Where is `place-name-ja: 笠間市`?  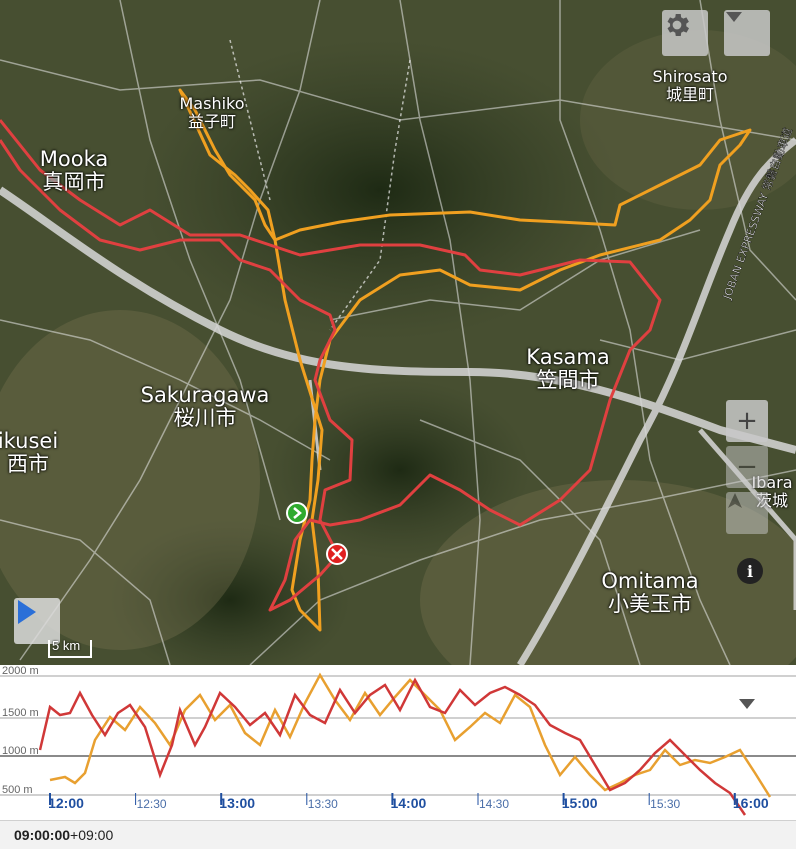 place-name-ja: 笠間市 is located at coordinates (568, 380).